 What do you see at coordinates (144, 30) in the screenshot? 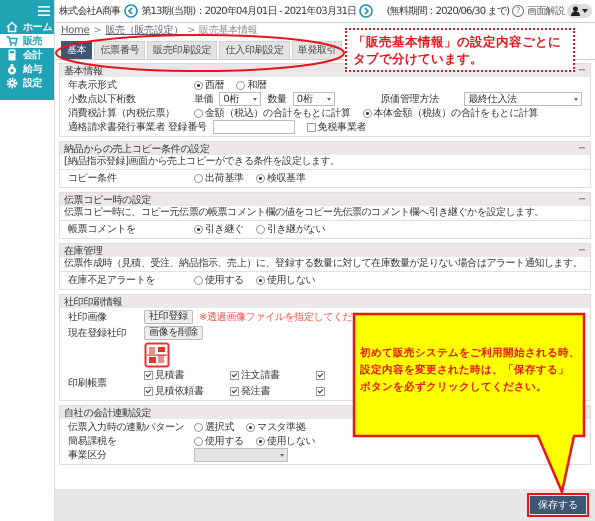
I see `breadcrumb-link: 販売（販売設定）` at bounding box center [144, 30].